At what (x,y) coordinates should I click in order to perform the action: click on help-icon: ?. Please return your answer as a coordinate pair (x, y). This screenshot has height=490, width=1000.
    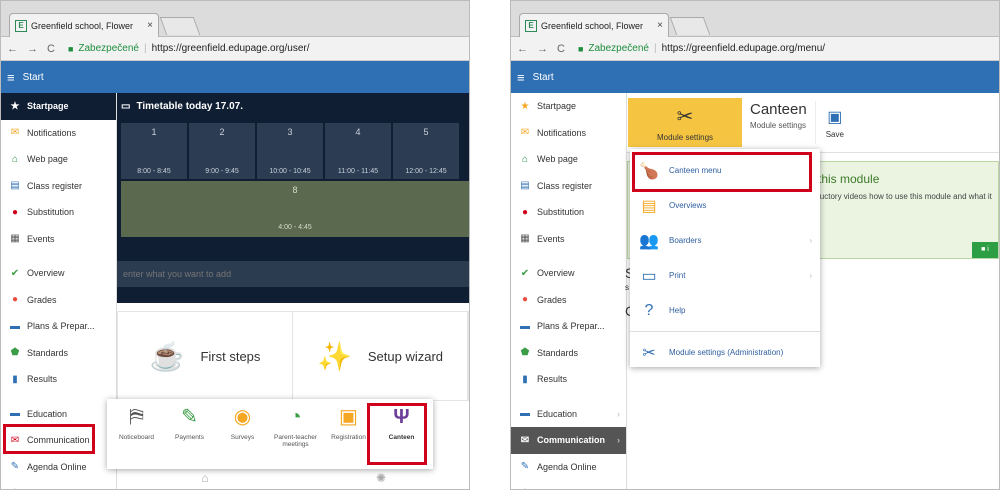
    Looking at the image, I should click on (649, 310).